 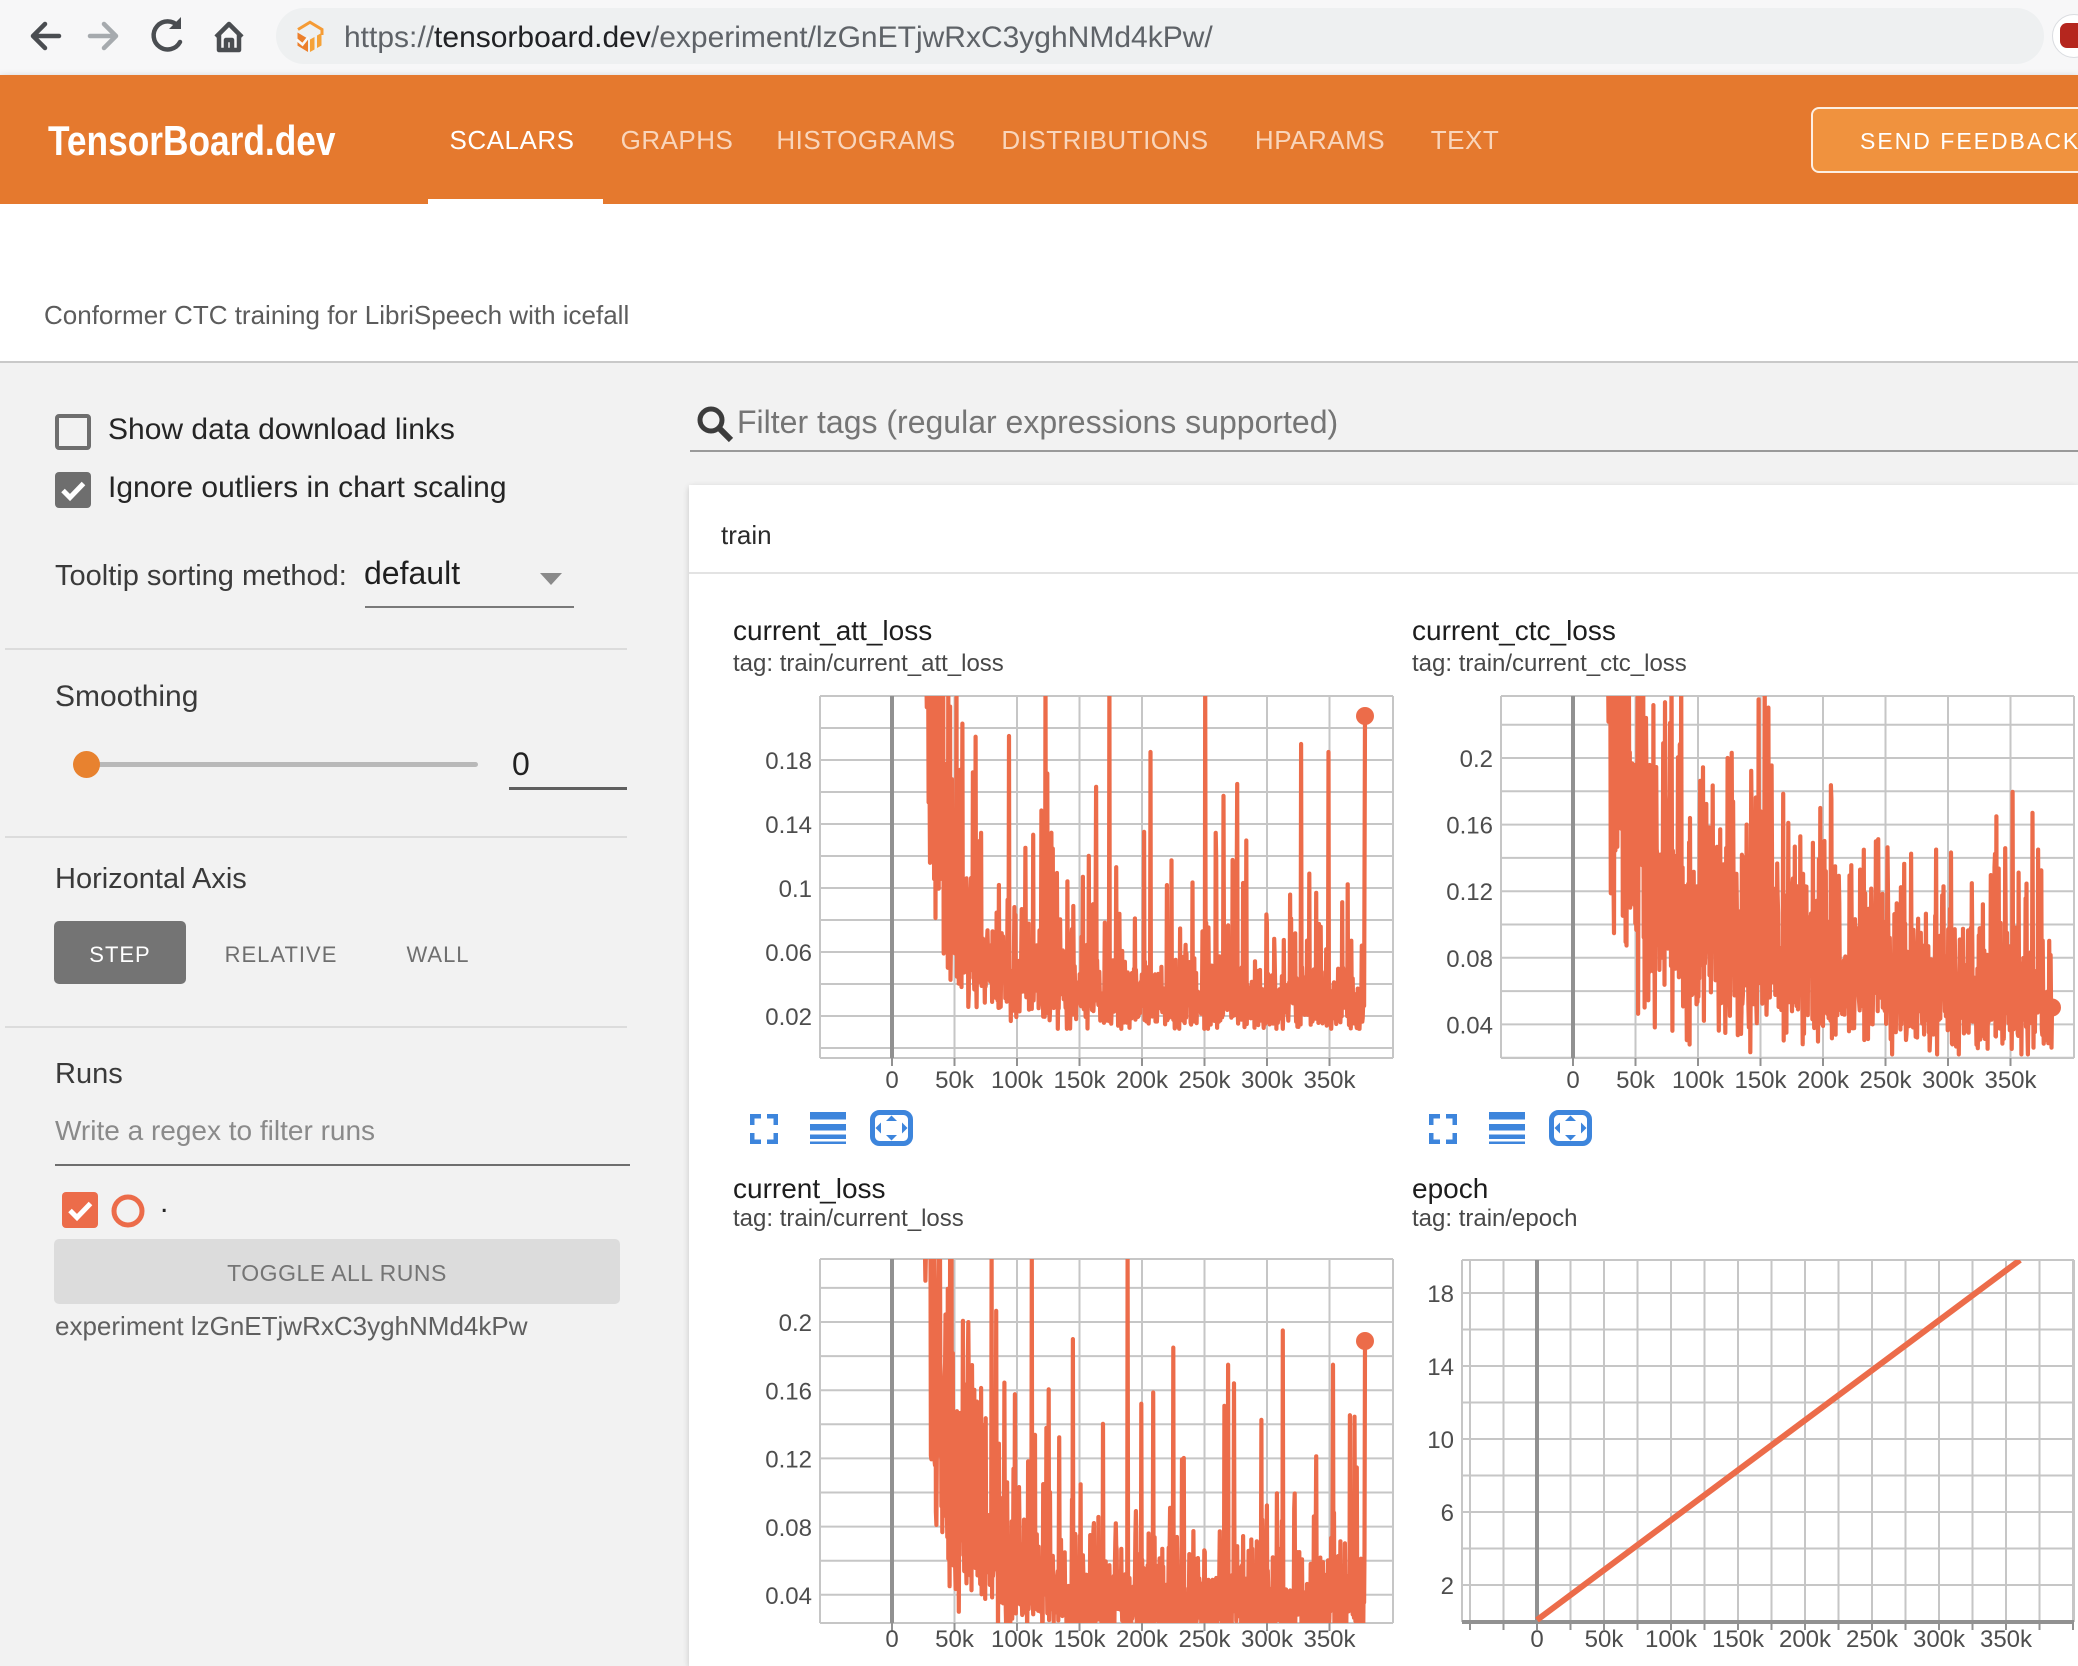 What do you see at coordinates (788, 953) in the screenshot?
I see `svg-text: 0.06` at bounding box center [788, 953].